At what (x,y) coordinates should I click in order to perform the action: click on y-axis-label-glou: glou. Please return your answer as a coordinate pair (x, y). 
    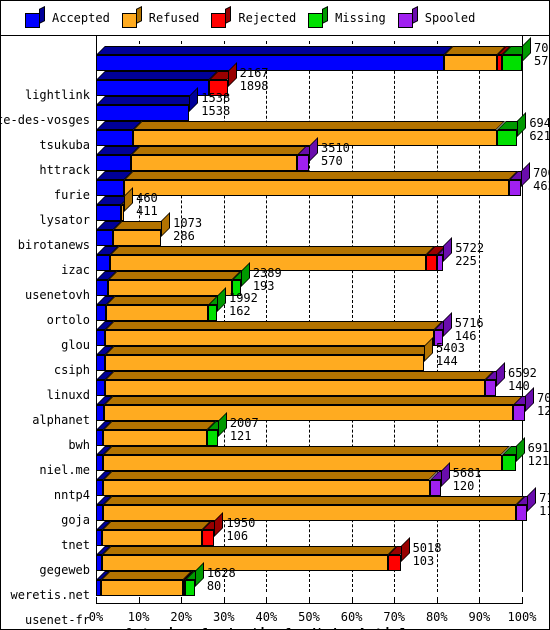
    Looking at the image, I should click on (75, 345).